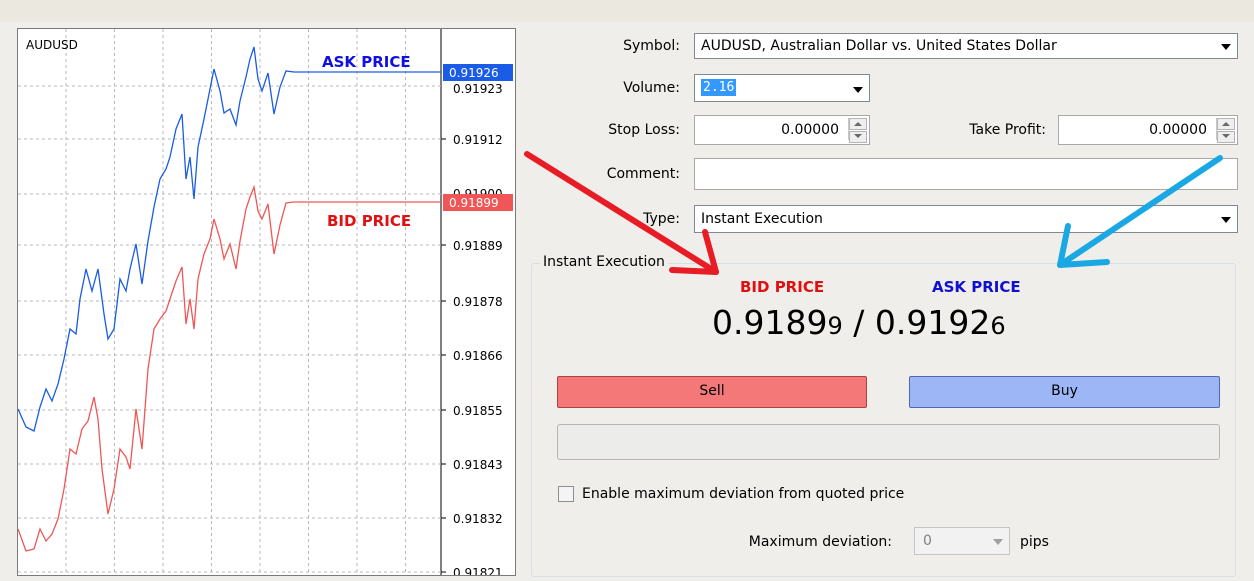  What do you see at coordinates (770, 322) in the screenshot?
I see `bid-quote: 0.9189` at bounding box center [770, 322].